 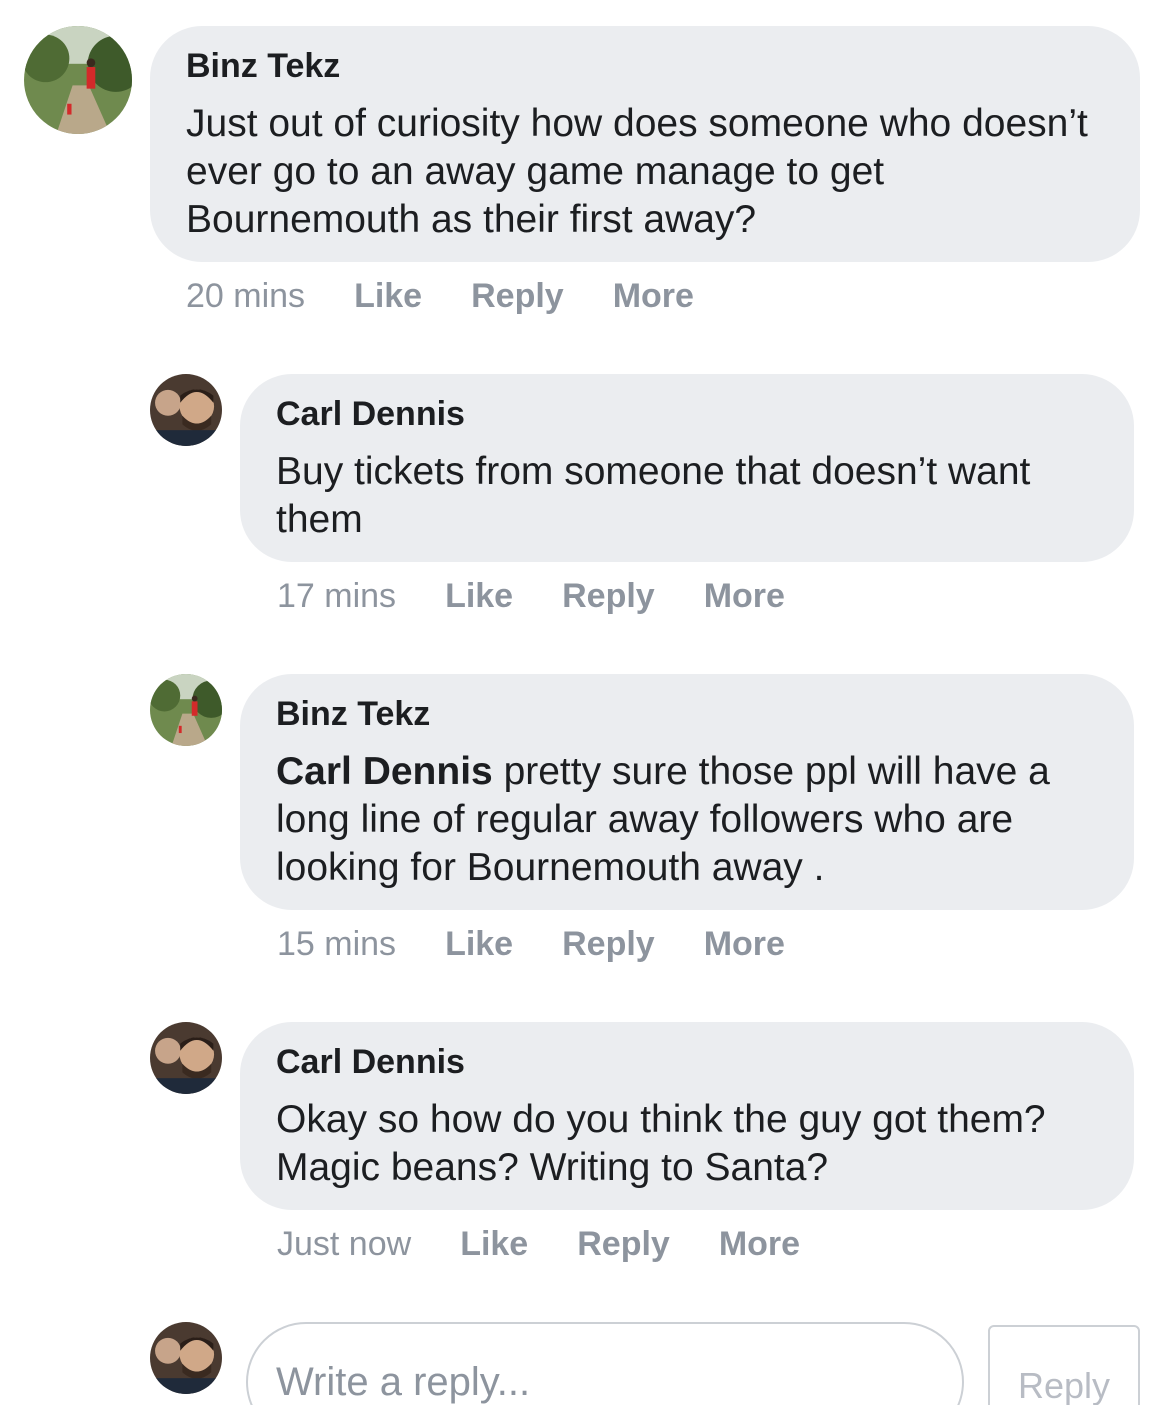 What do you see at coordinates (440, 296) in the screenshot?
I see `comment-actions: 20 mins Like Reply More` at bounding box center [440, 296].